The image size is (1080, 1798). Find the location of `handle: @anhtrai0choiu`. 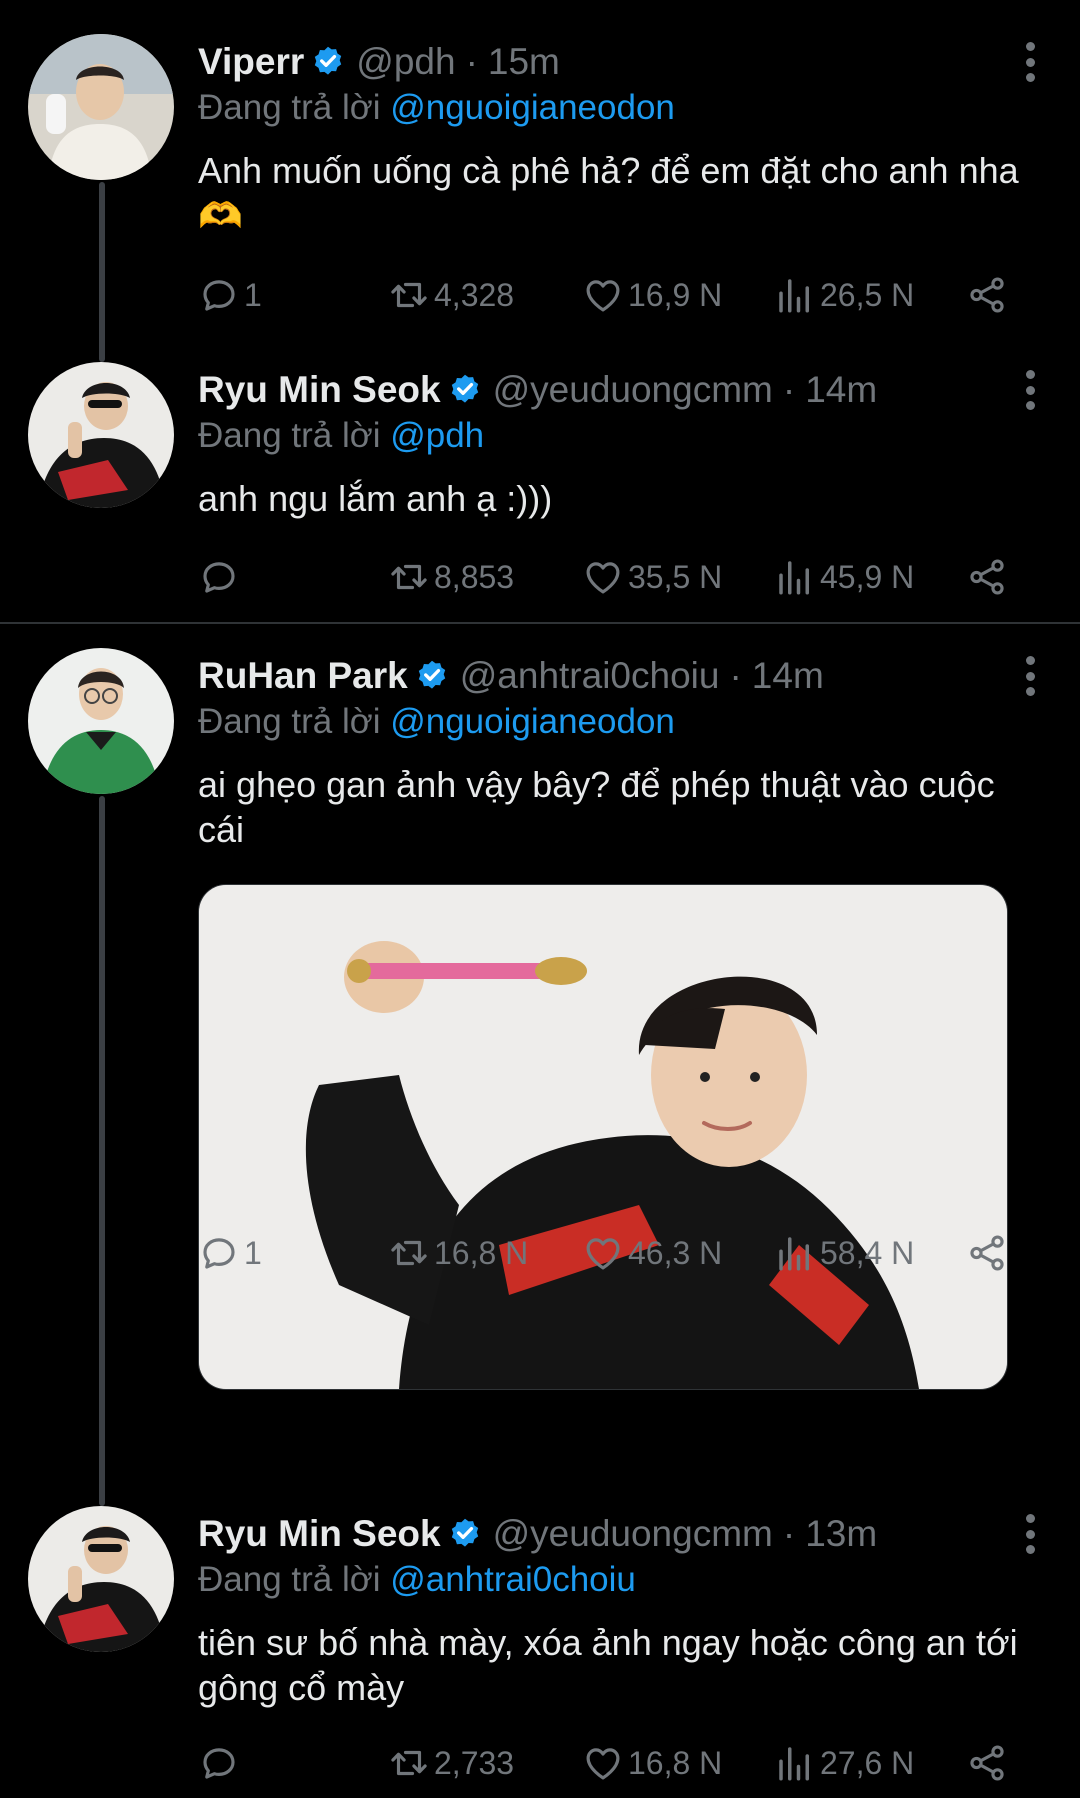

handle: @anhtrai0choiu is located at coordinates (590, 676).